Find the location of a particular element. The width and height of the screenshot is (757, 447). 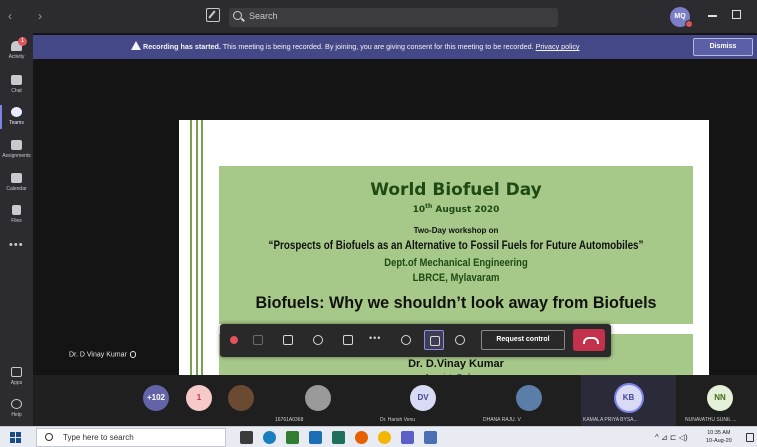

windows-start-icon is located at coordinates (15, 437).